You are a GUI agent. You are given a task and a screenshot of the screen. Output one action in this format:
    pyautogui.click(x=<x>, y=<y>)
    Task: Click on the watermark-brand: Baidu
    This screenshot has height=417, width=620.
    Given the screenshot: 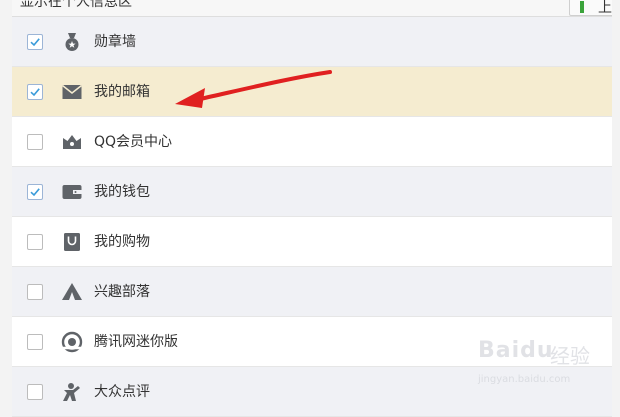 What is the action you would take?
    pyautogui.click(x=516, y=350)
    